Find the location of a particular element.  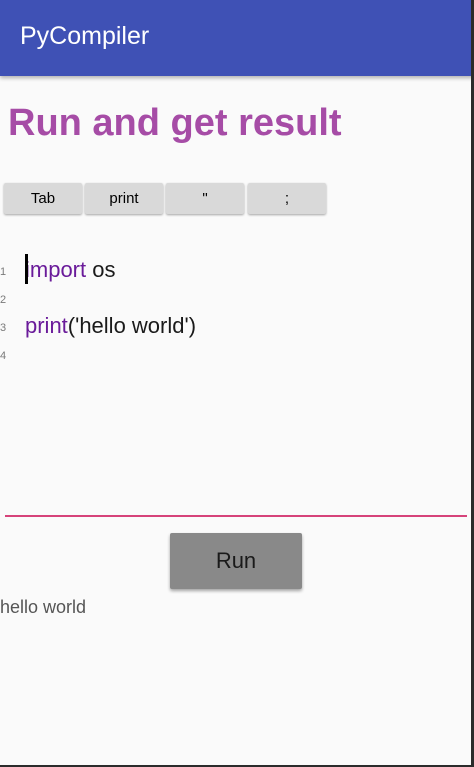

run-button: Run is located at coordinates (236, 561).